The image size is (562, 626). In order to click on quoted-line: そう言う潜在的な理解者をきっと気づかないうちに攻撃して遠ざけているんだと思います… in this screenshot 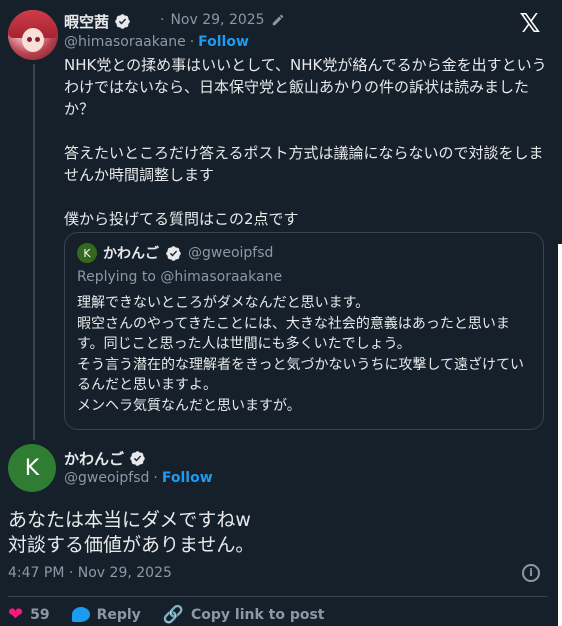, I will do `click(301, 375)`.